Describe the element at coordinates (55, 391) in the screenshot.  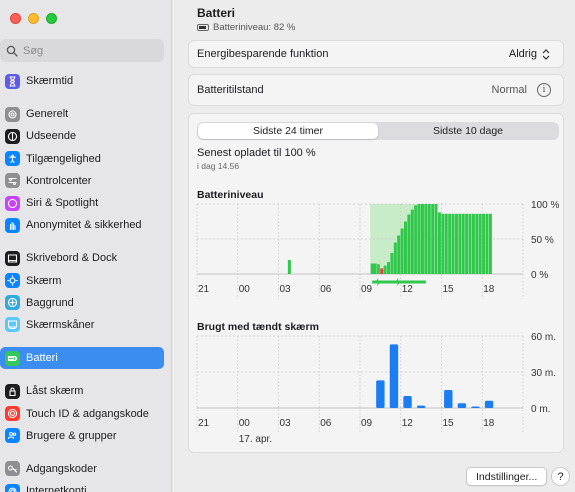
I see `sidebar-item-label: Låst skærm` at that location.